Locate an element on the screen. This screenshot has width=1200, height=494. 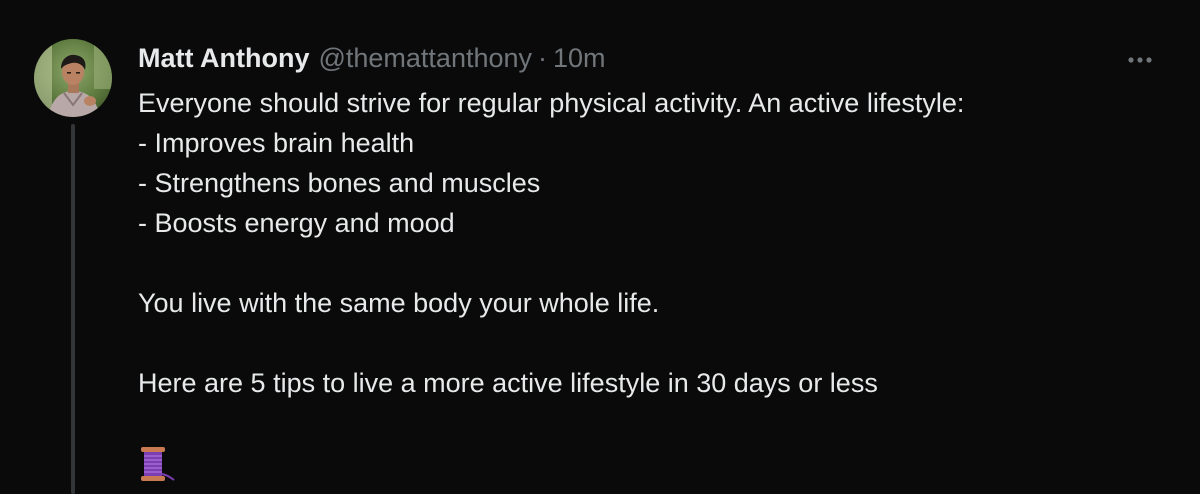
more-options-icon is located at coordinates (1140, 60).